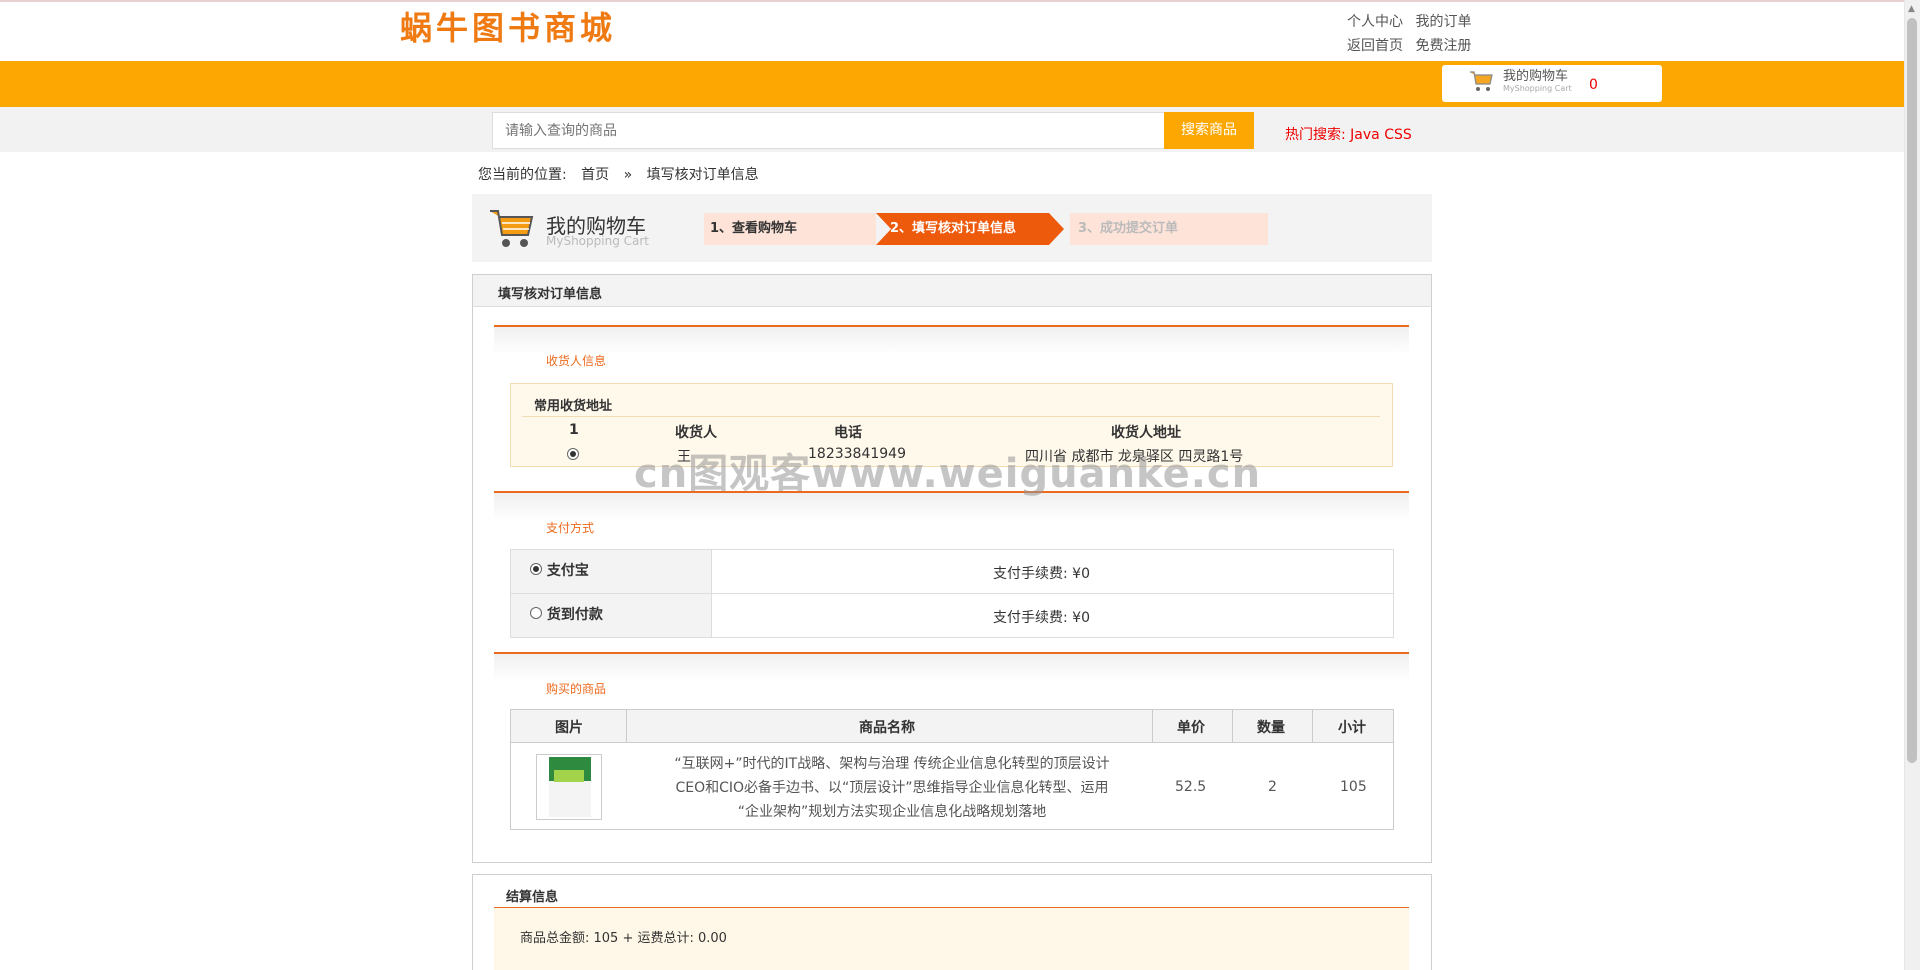 This screenshot has width=1920, height=970. What do you see at coordinates (696, 433) in the screenshot?
I see `addr-col-name: 收货人` at bounding box center [696, 433].